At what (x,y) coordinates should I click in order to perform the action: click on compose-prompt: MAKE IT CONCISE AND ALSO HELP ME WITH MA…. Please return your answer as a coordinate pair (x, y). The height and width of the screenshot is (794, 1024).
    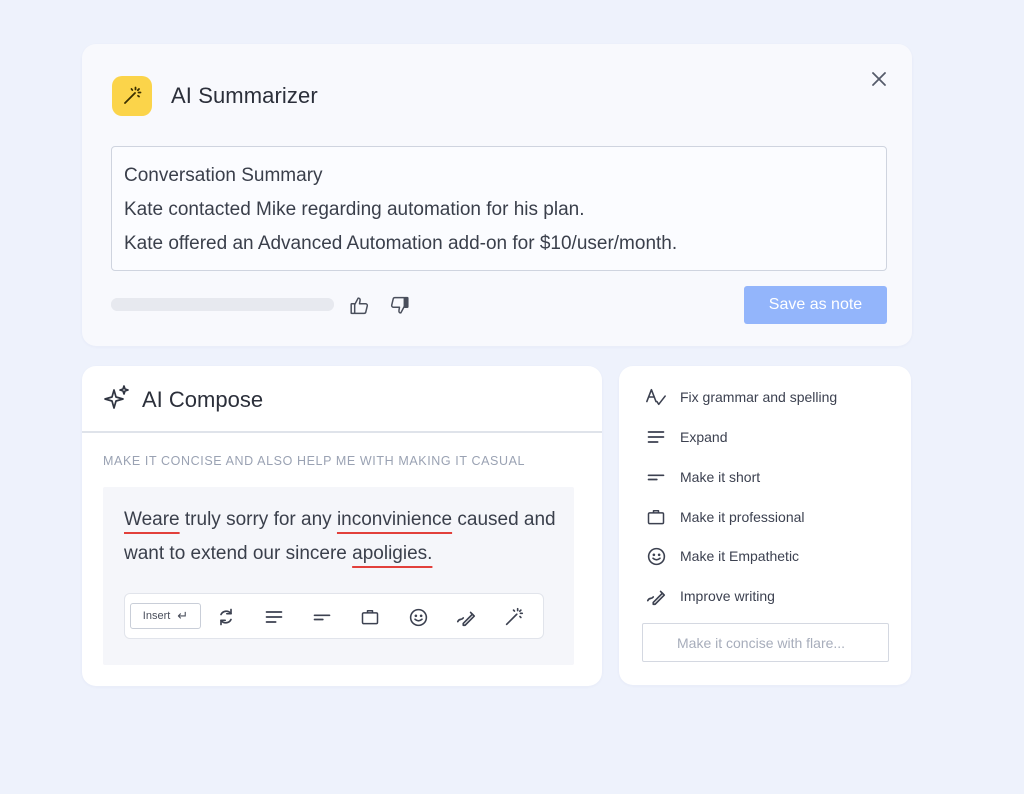
    Looking at the image, I should click on (314, 461).